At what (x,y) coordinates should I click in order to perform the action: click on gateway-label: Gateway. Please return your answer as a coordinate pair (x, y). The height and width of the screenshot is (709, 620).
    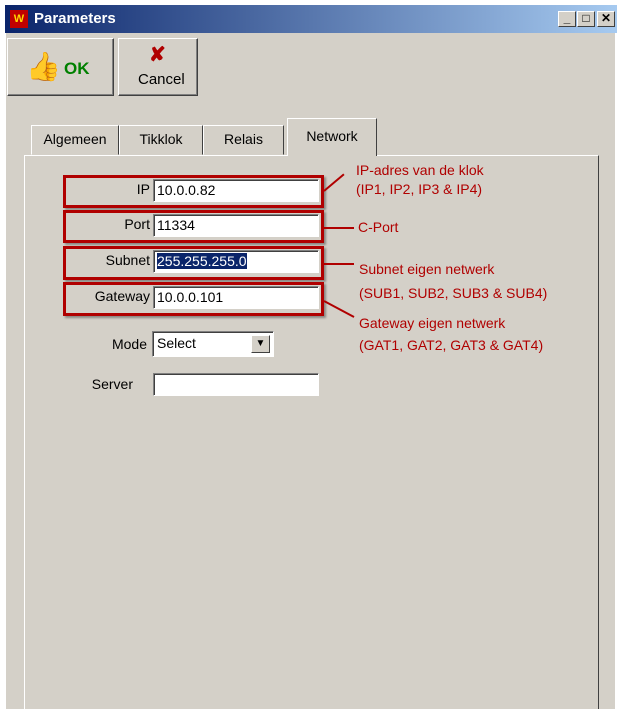
    Looking at the image, I should click on (122, 296).